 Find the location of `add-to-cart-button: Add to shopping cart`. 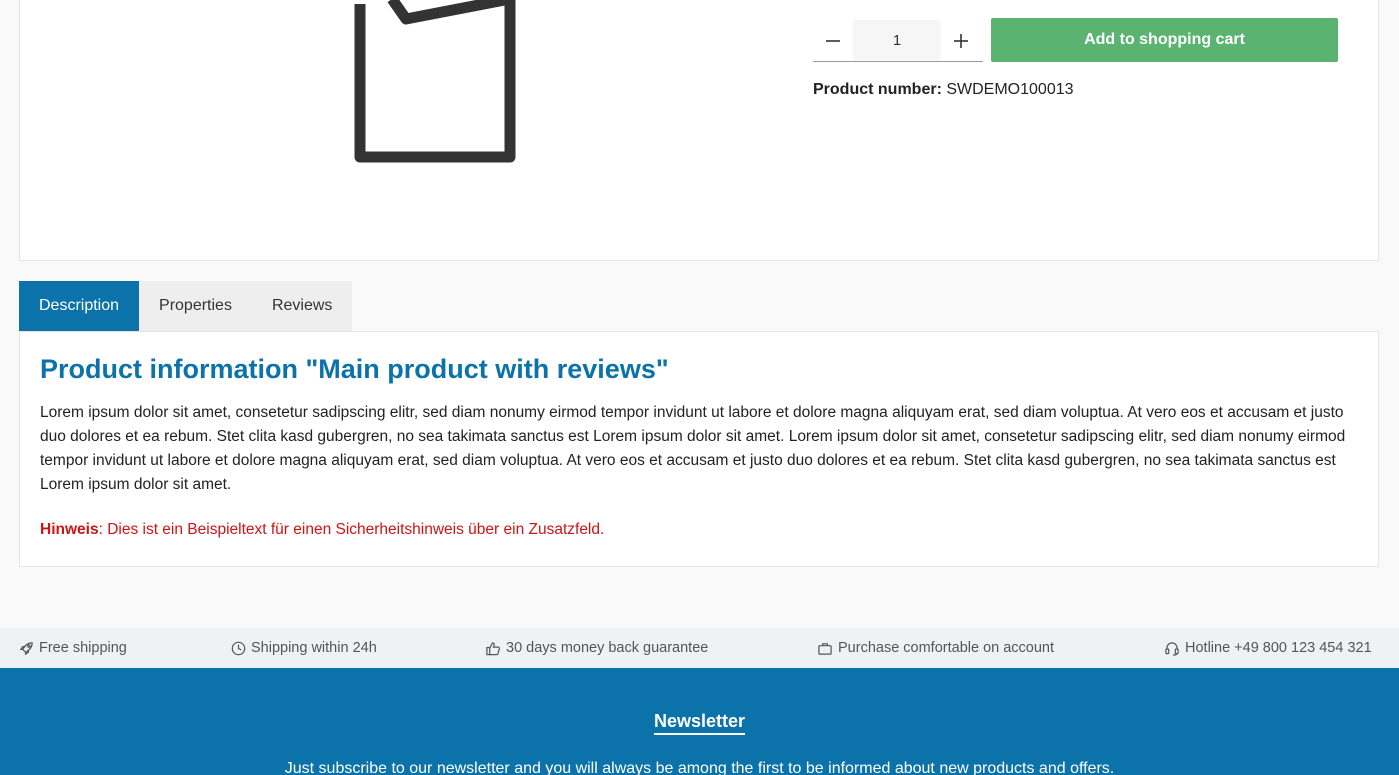

add-to-cart-button: Add to shopping cart is located at coordinates (1164, 40).